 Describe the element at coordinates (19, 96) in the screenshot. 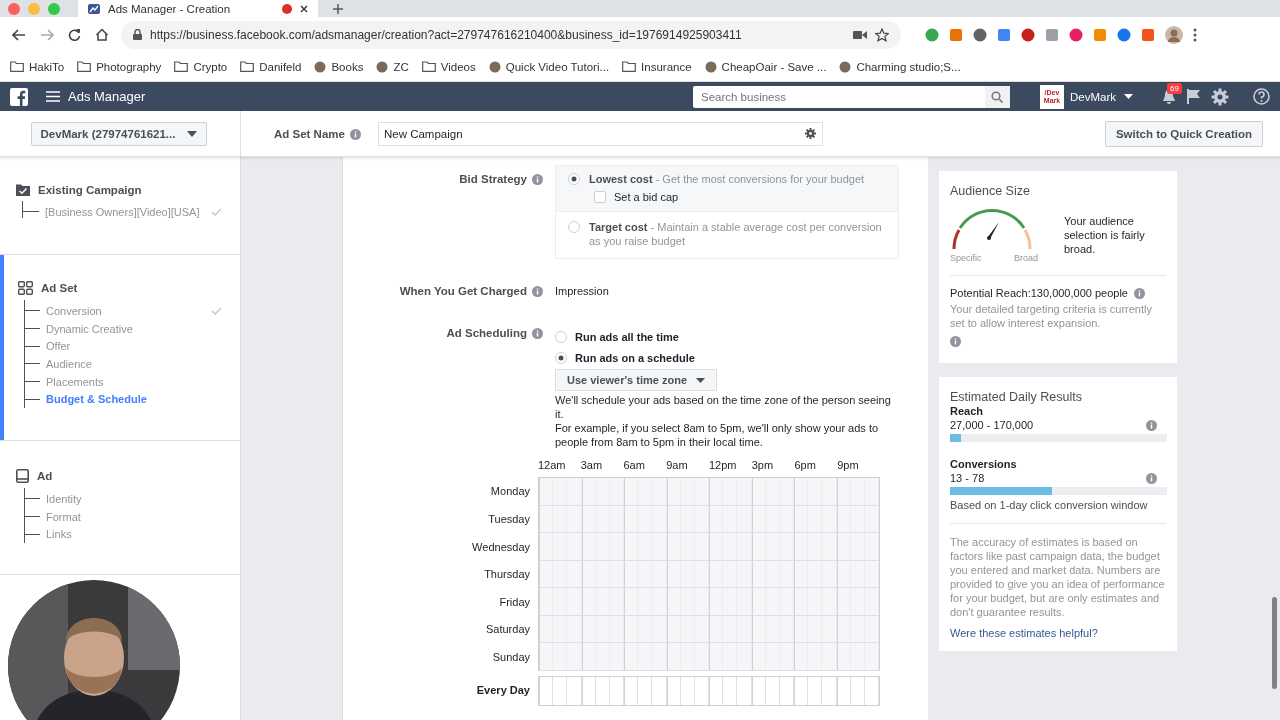

I see `facebook-logo-icon` at that location.